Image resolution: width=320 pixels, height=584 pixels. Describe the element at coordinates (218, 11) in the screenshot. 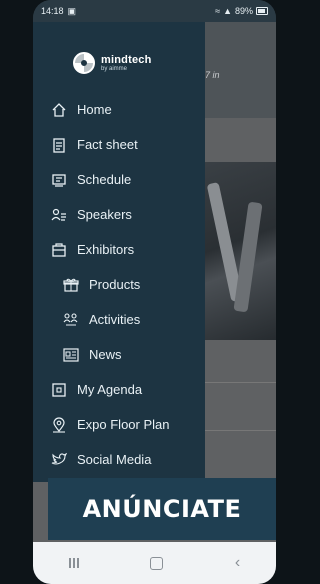

I see `wifi-icon: ≈` at that location.